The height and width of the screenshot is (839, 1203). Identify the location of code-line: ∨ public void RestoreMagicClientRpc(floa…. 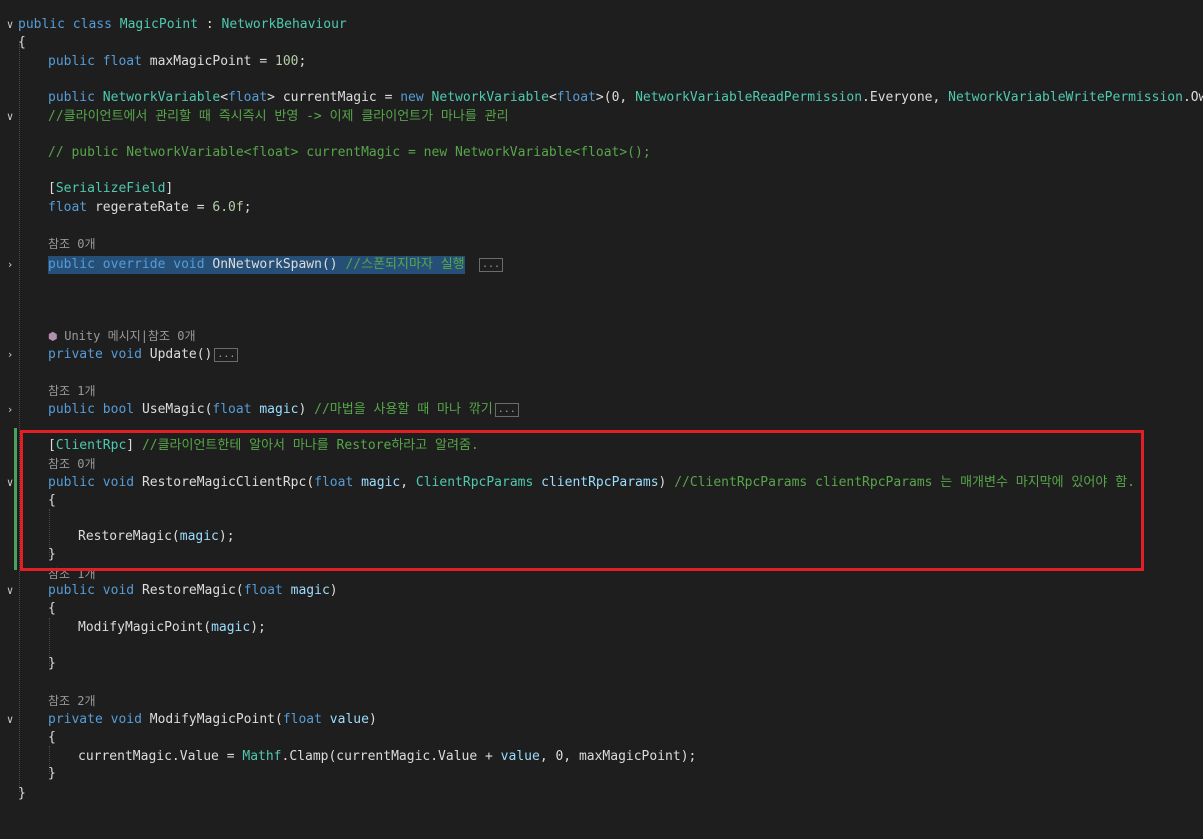
(601, 483).